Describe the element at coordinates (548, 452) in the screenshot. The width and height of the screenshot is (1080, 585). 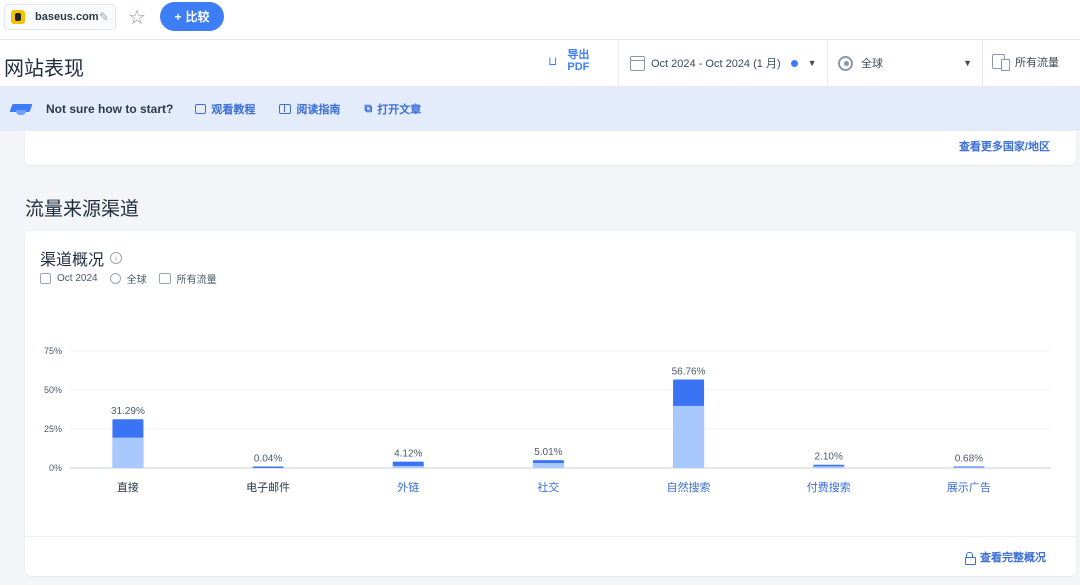
I see `data-label: 5.01%` at that location.